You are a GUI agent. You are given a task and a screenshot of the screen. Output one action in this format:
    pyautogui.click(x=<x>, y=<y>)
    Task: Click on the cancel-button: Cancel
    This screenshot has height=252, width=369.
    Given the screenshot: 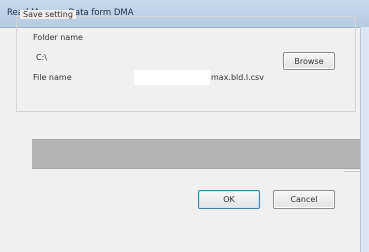 What is the action you would take?
    pyautogui.click(x=304, y=199)
    